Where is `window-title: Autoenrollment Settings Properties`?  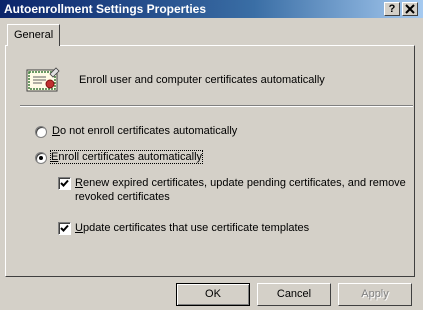
window-title: Autoenrollment Settings Properties is located at coordinates (105, 9).